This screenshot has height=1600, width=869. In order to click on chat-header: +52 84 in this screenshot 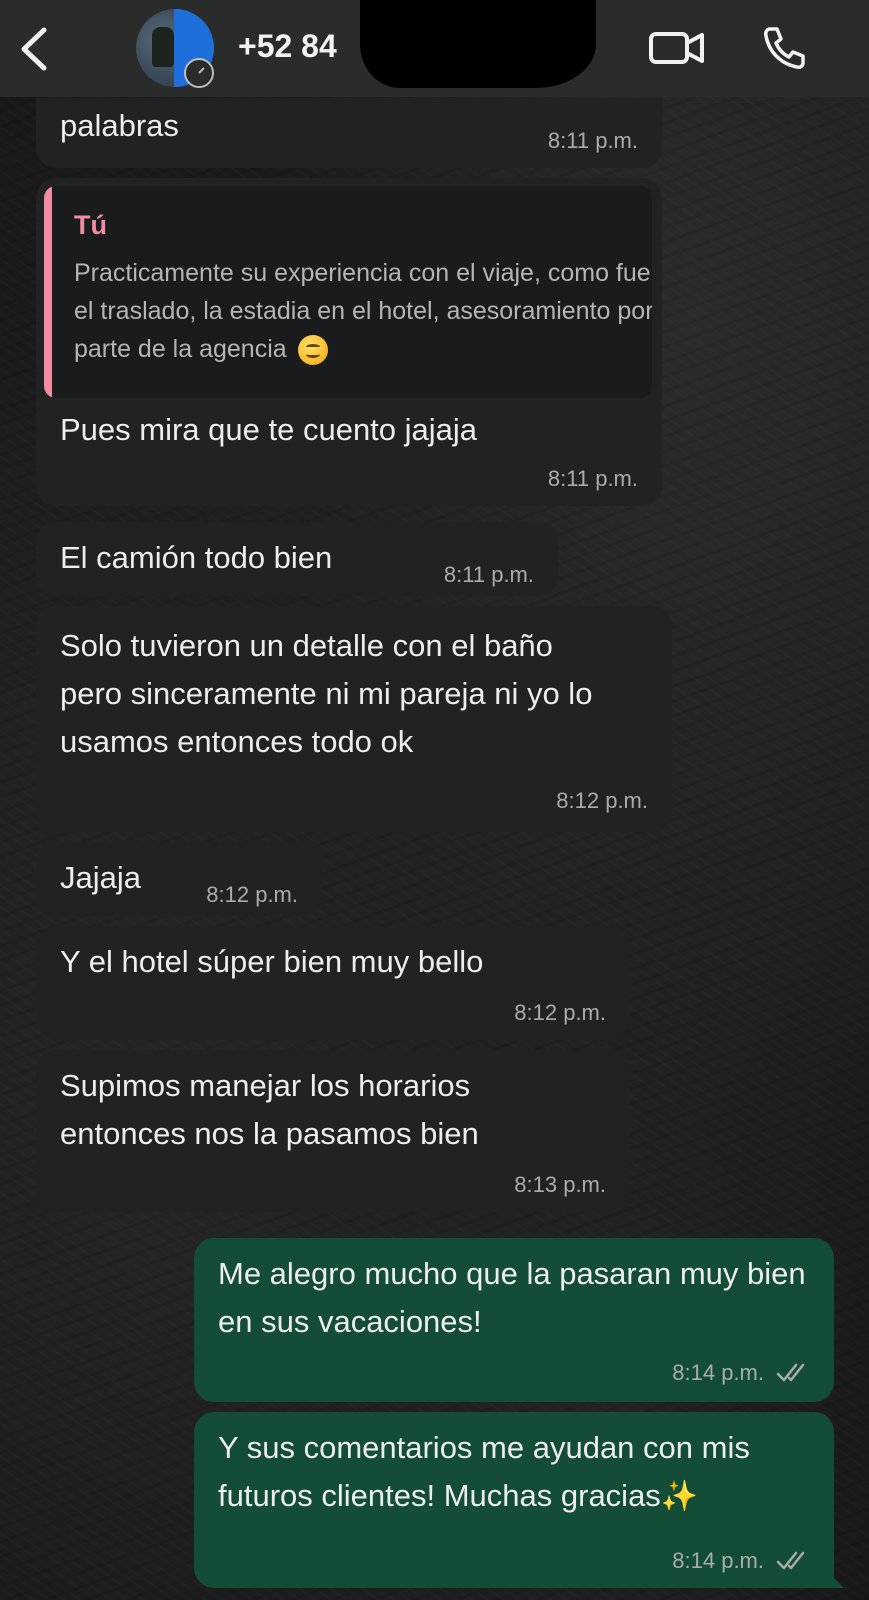, I will do `click(434, 48)`.